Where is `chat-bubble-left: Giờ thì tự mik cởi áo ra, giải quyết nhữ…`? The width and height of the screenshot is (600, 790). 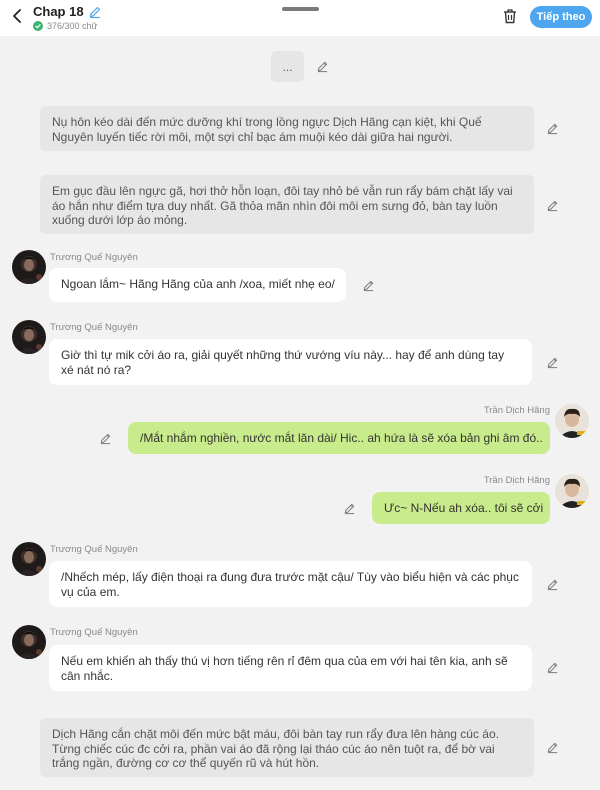
chat-bubble-left: Giờ thì tự mik cởi áo ra, giải quyết nhữ… is located at coordinates (290, 362).